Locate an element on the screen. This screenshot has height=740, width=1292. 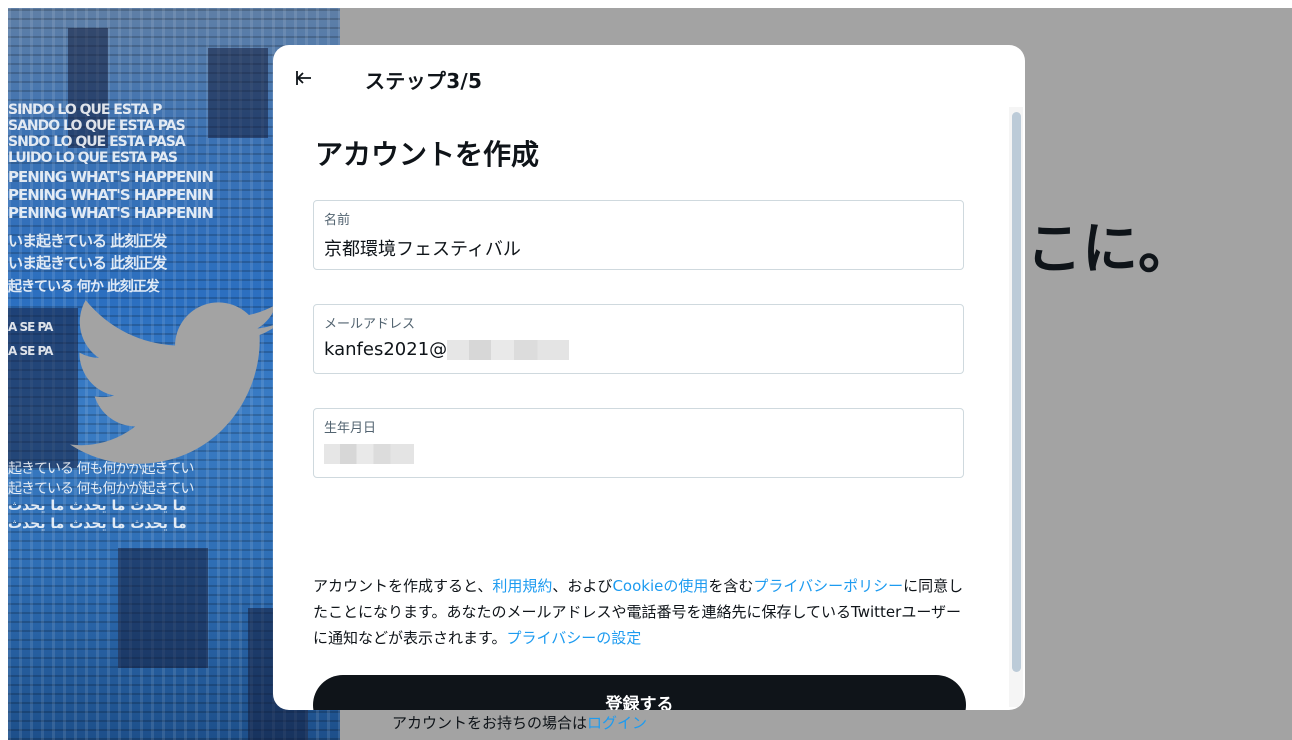
name-field: 名前 京都環境フェスティバル is located at coordinates (638, 235).